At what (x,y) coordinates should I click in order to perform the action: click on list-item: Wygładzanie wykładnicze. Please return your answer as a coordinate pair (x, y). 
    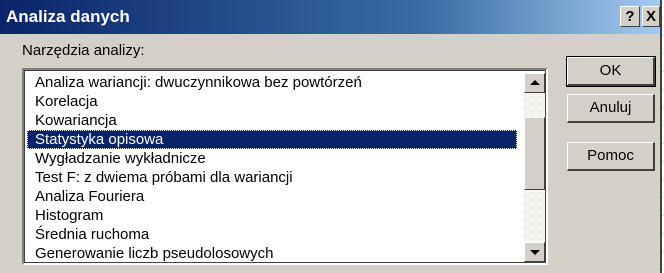
    Looking at the image, I should click on (272, 158).